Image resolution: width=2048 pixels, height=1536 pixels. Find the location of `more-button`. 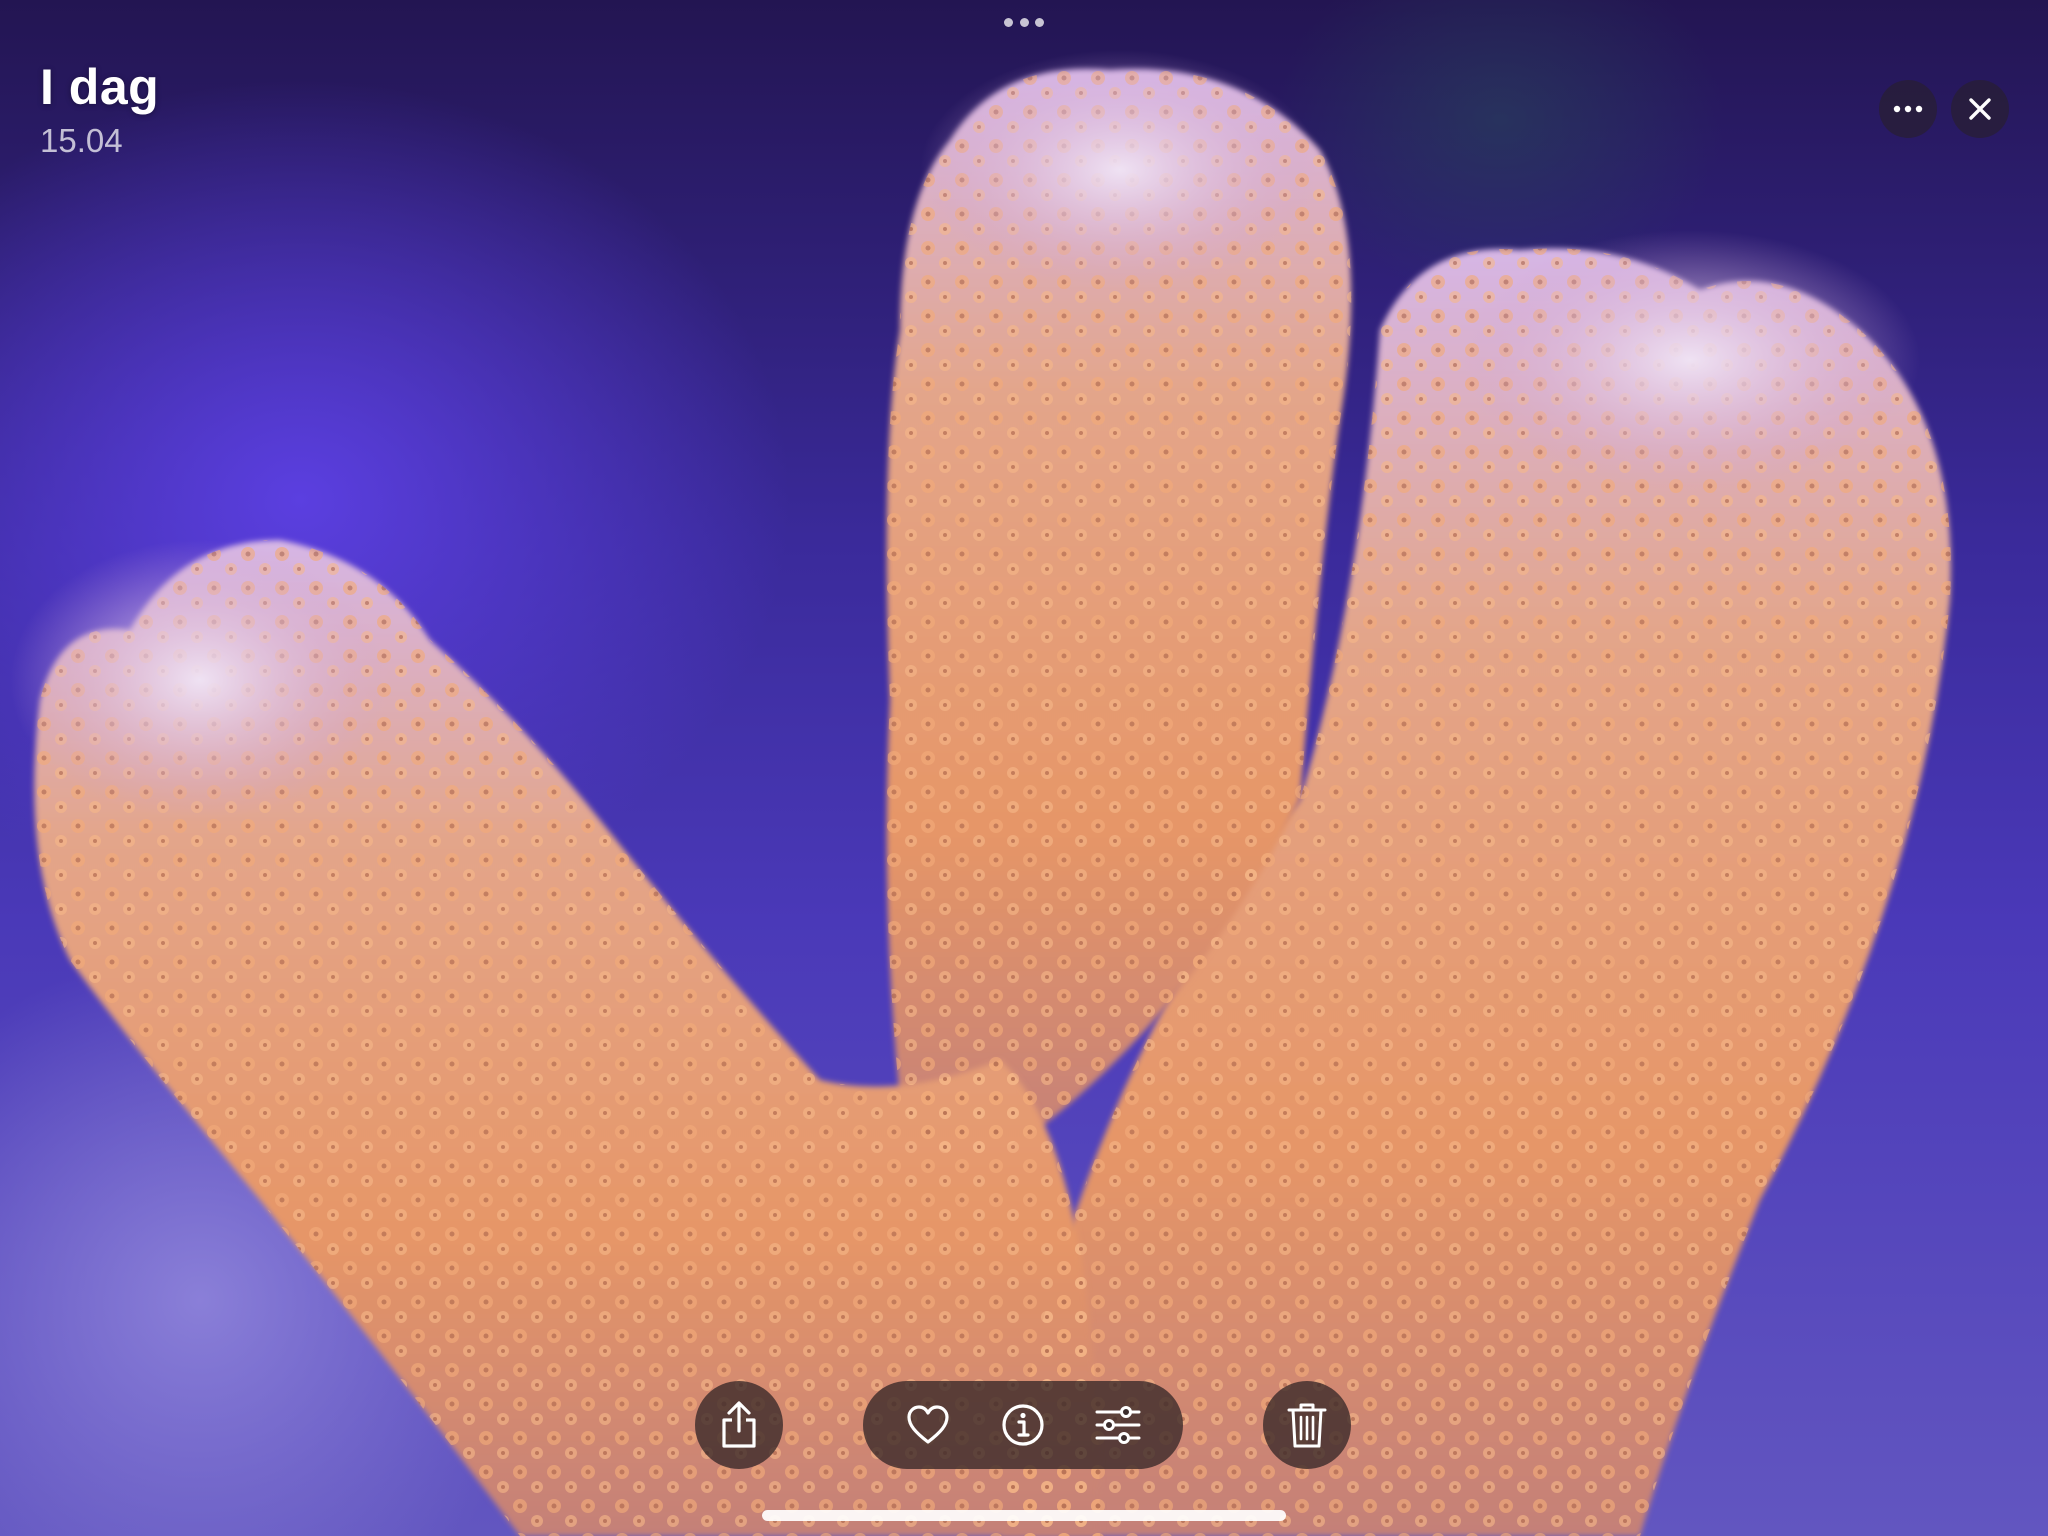

more-button is located at coordinates (1908, 109).